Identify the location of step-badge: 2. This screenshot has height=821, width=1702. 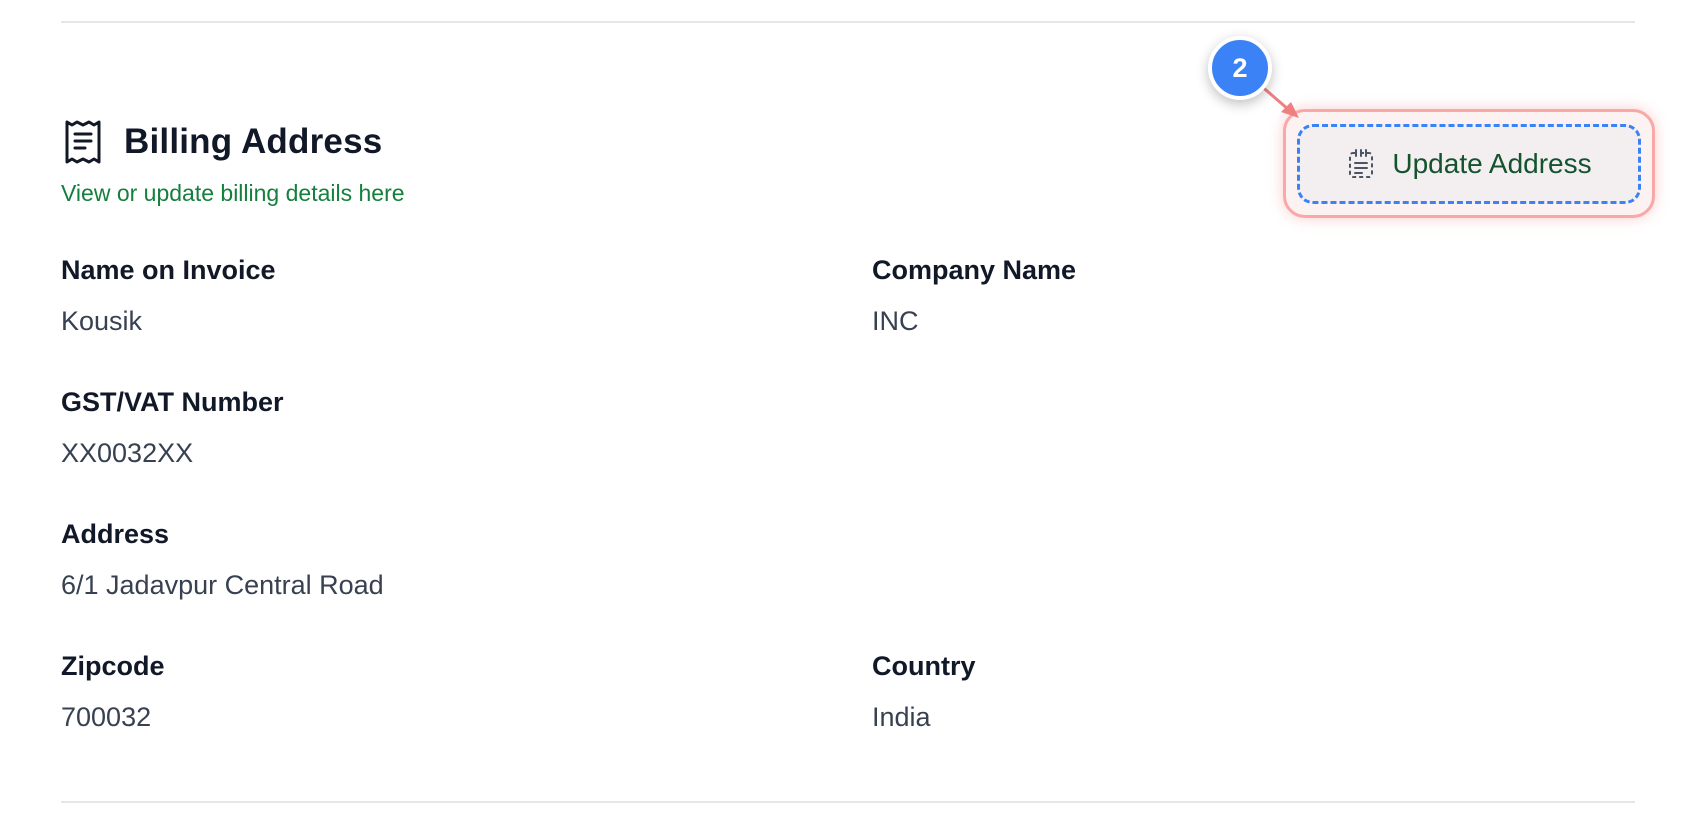
(1240, 68).